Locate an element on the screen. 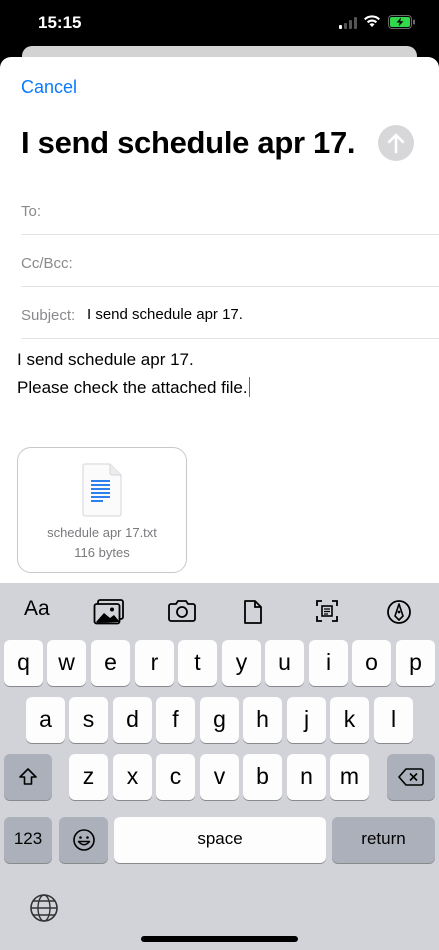  key-j: j is located at coordinates (306, 720).